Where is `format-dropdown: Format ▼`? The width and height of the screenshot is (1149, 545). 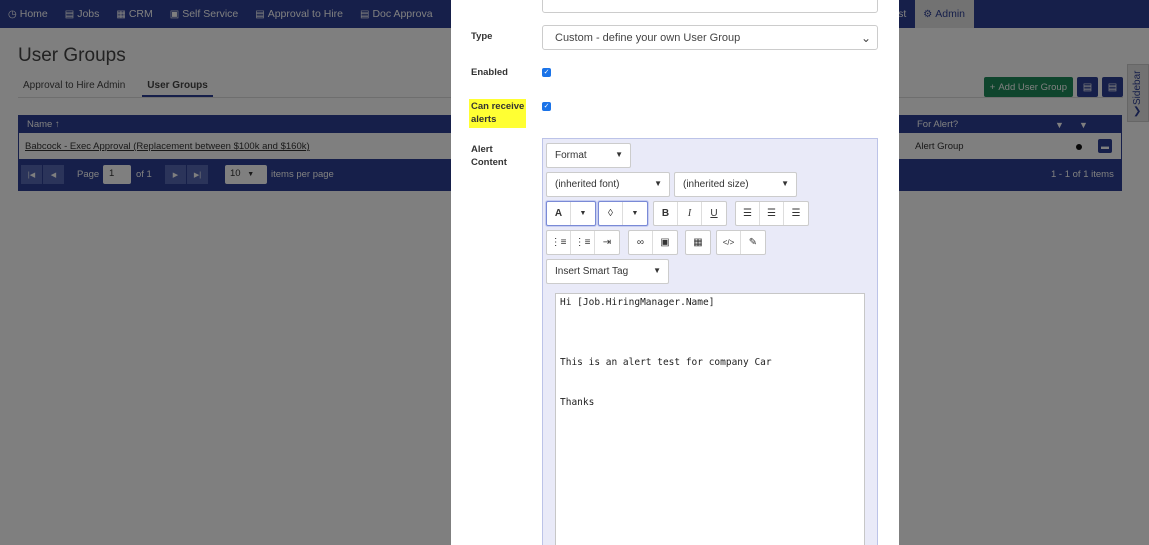 format-dropdown: Format ▼ is located at coordinates (588, 155).